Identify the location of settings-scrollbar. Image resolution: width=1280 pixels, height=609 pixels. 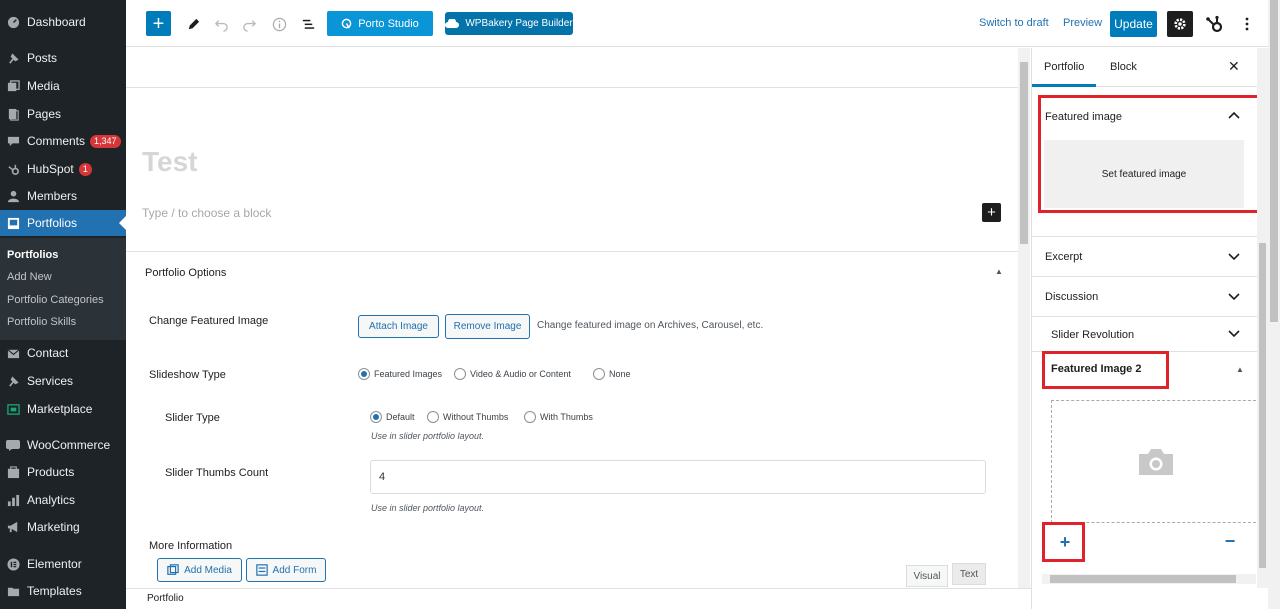
(1262, 318).